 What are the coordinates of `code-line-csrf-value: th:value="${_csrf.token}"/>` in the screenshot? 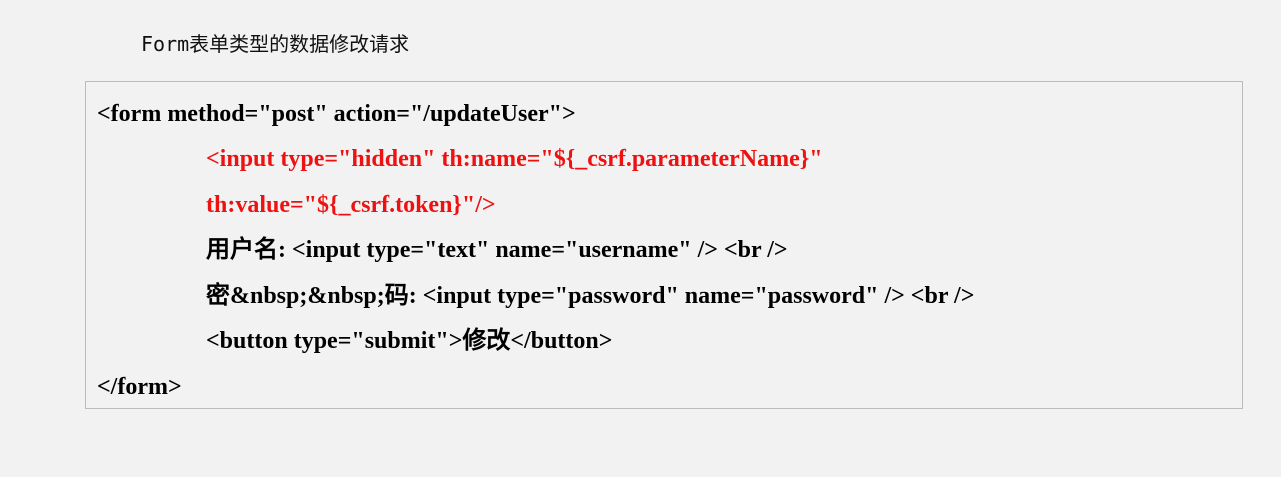 It's located at (351, 205).